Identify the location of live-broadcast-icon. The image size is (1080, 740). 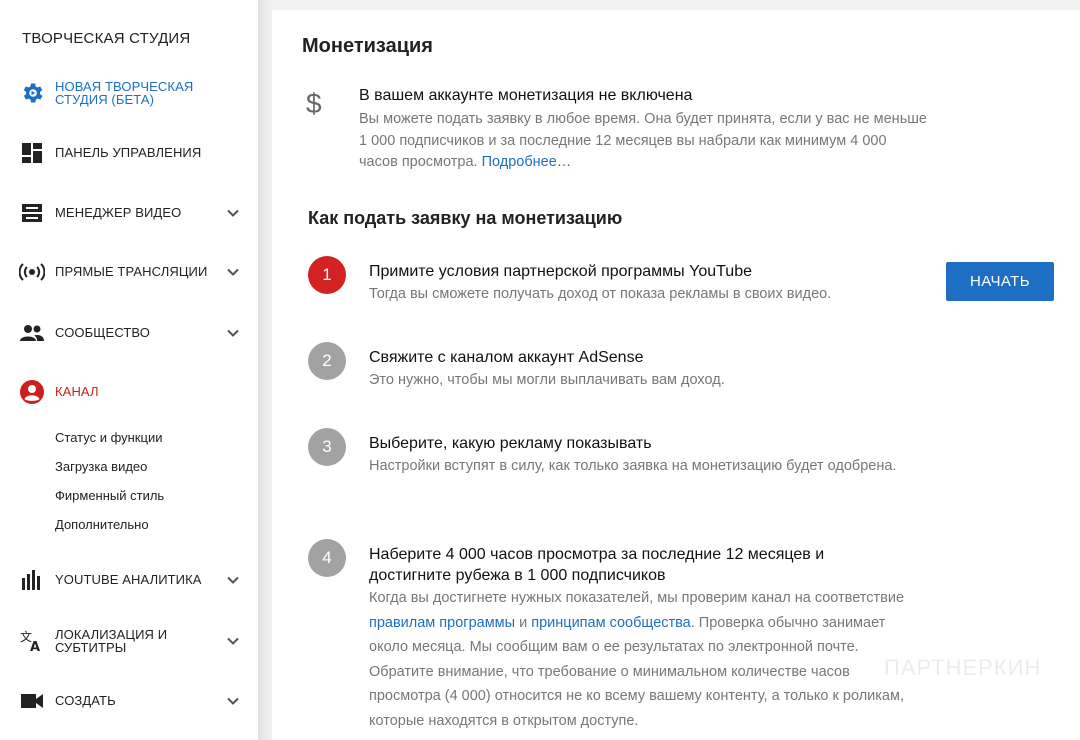
(32, 272).